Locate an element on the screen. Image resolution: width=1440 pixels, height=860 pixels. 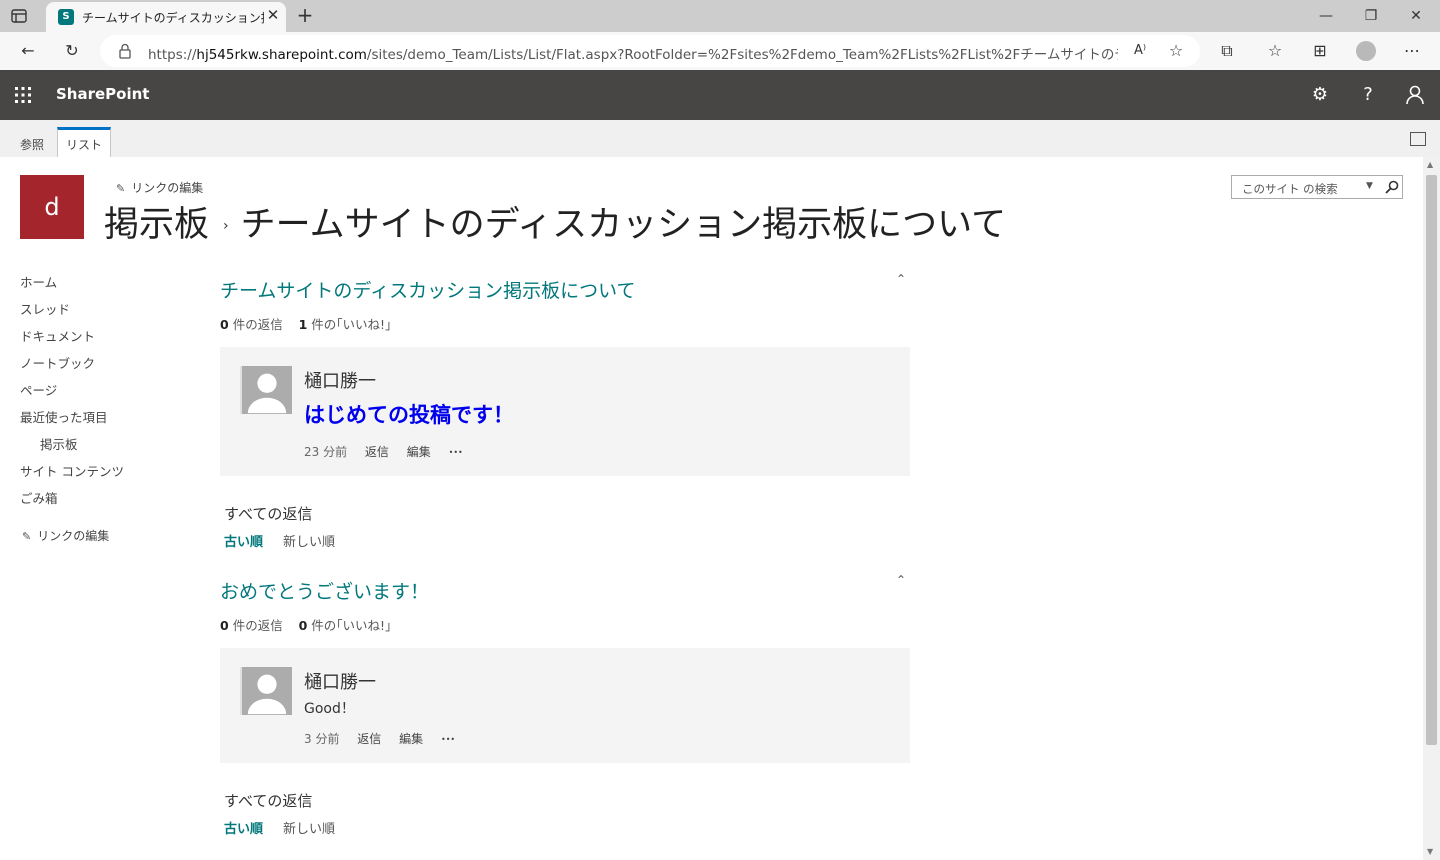
post-counts: 0 件の返信 1 件の｢いいね!｣ is located at coordinates (305, 323).